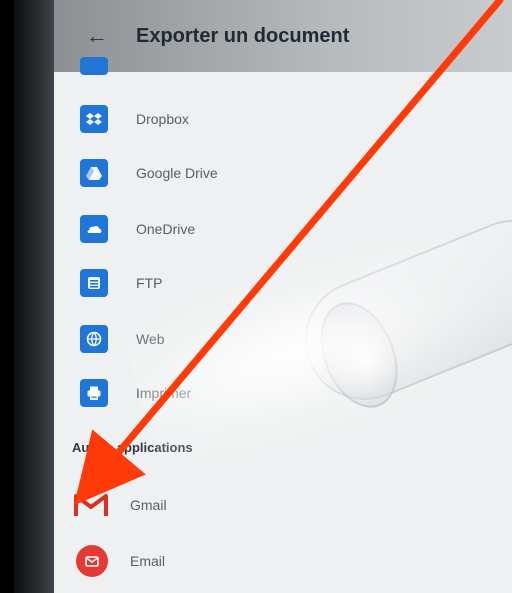 Image resolution: width=512 pixels, height=593 pixels. I want to click on list-item-onedrive: OneDrive, so click(283, 229).